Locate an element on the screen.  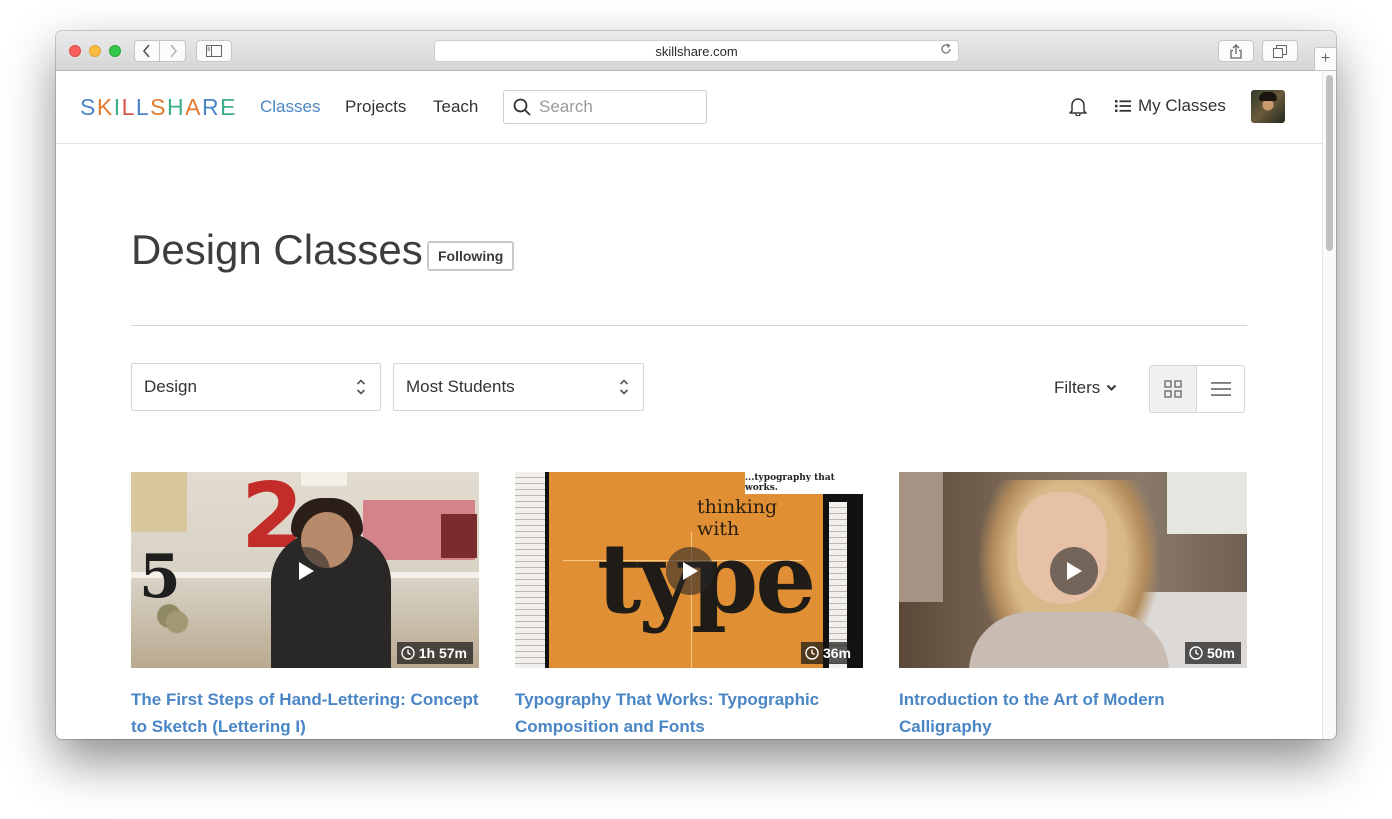
zoom-window-button is located at coordinates (115, 51).